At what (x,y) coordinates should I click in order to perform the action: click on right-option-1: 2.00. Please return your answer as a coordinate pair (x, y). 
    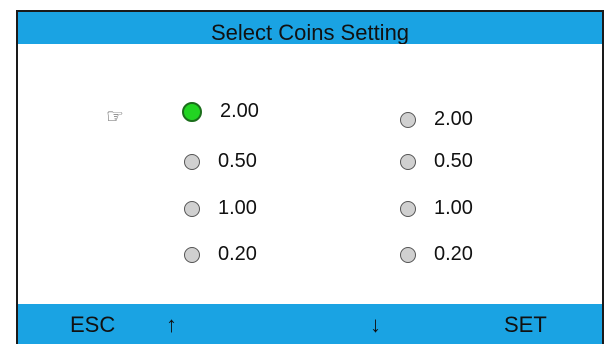
    Looking at the image, I should click on (436, 119).